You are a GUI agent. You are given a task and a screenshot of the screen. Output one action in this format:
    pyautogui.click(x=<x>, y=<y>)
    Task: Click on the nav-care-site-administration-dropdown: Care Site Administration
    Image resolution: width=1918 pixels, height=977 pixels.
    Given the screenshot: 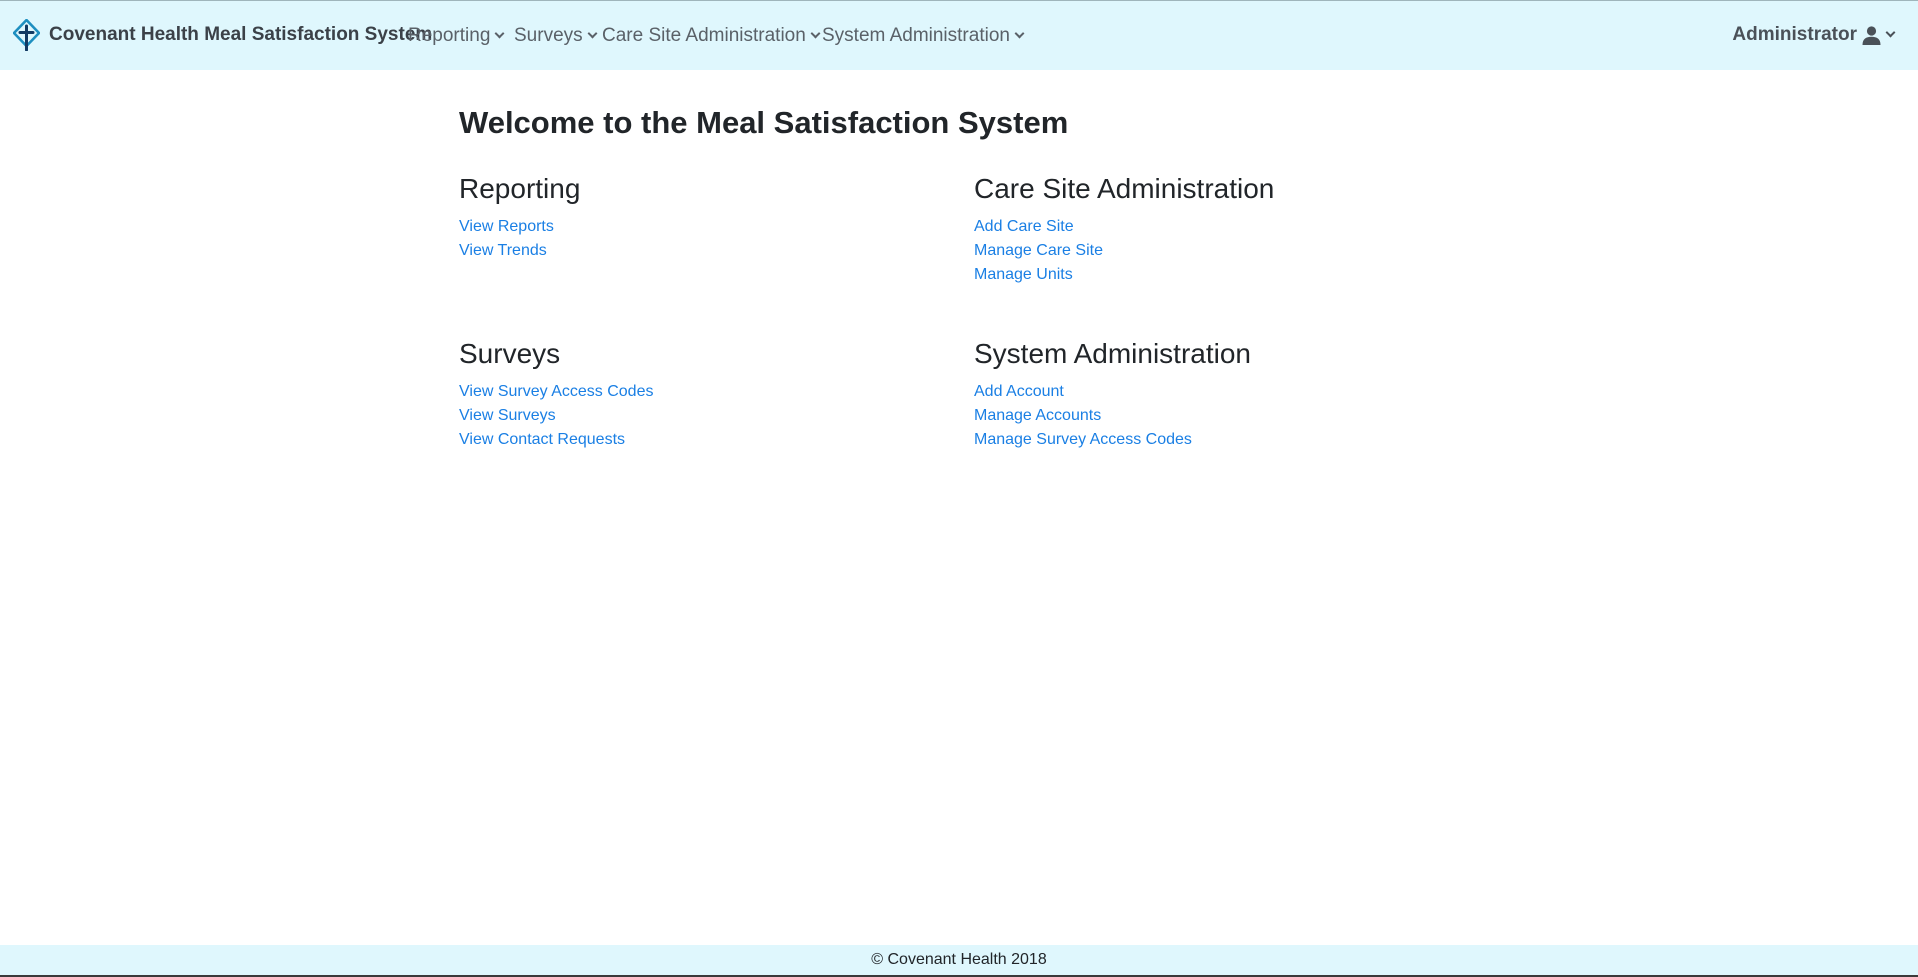 What is the action you would take?
    pyautogui.click(x=711, y=36)
    